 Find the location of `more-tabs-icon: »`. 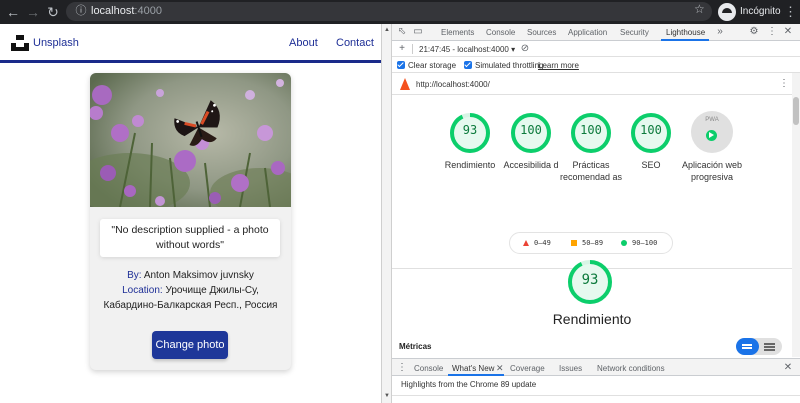

more-tabs-icon: » is located at coordinates (720, 32).